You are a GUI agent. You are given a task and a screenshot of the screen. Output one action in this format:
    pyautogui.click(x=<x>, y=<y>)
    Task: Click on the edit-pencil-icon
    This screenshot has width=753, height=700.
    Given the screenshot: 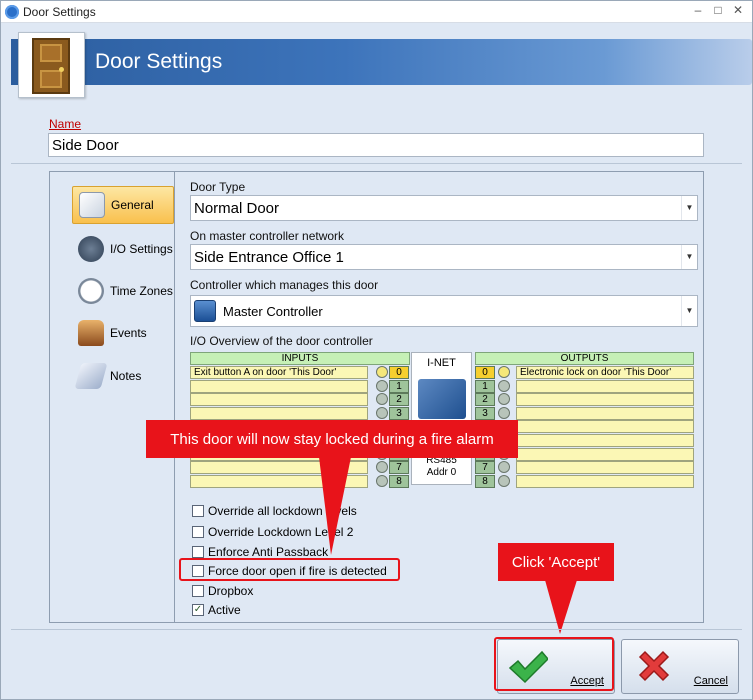 What is the action you would take?
    pyautogui.click(x=92, y=205)
    